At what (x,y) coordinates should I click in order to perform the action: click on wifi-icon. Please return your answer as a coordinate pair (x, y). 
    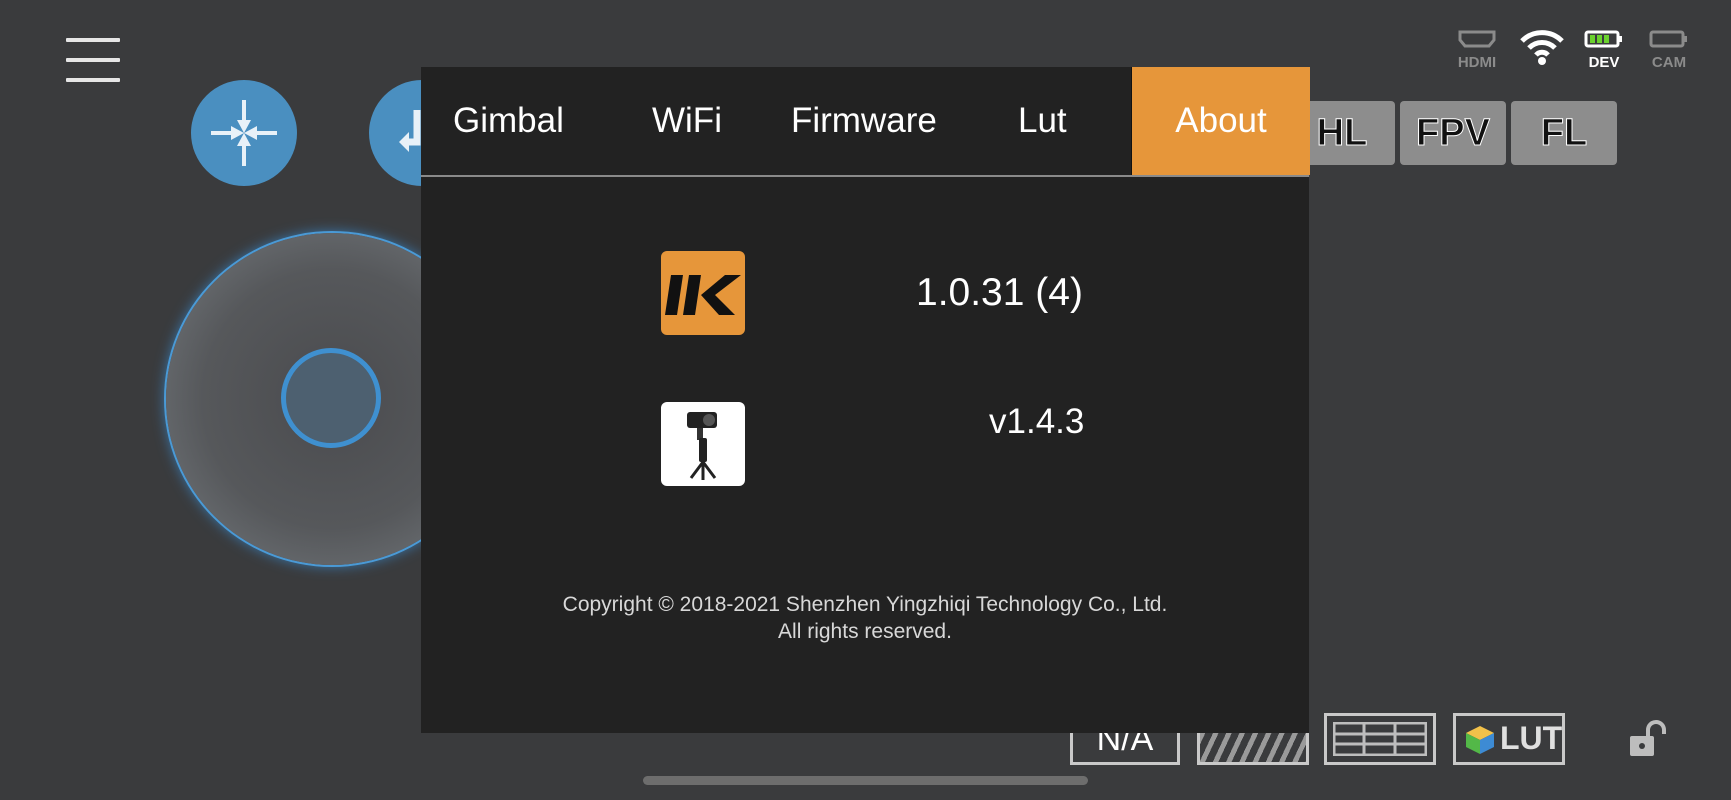
    Looking at the image, I should click on (1542, 49).